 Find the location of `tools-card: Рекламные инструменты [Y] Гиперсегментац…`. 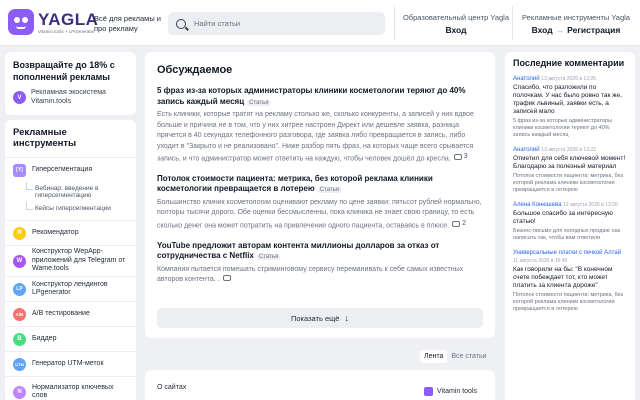

tools-card: Рекламные инструменты [Y] Гиперсегментац… is located at coordinates (70, 260).